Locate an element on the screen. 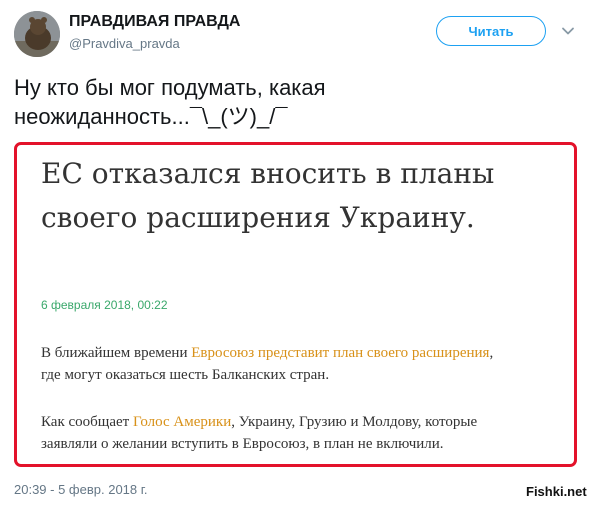 The height and width of the screenshot is (507, 591). article-link: Голос Америки is located at coordinates (182, 422).